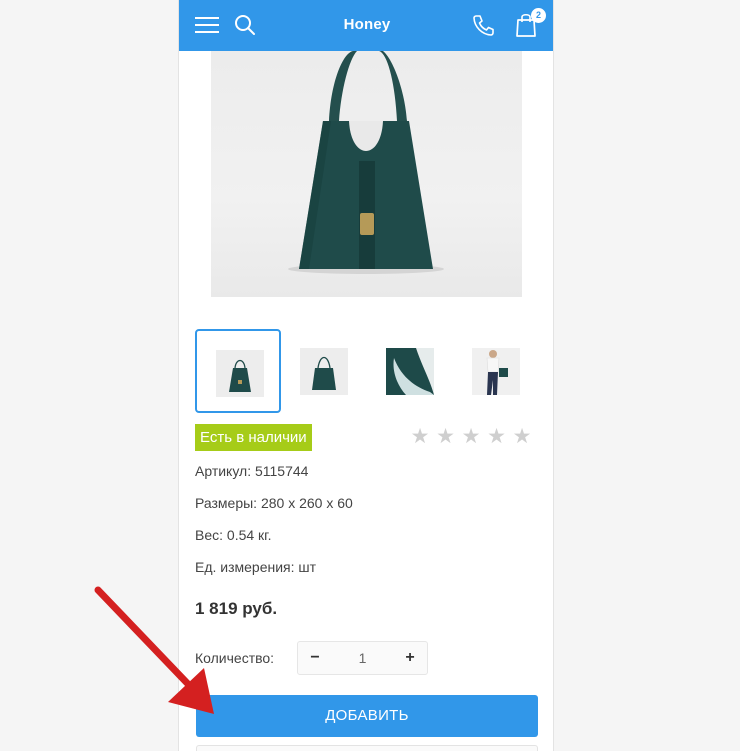 The image size is (740, 751). I want to click on rating-stars: ★ ★ ★ ★ ★, so click(473, 437).